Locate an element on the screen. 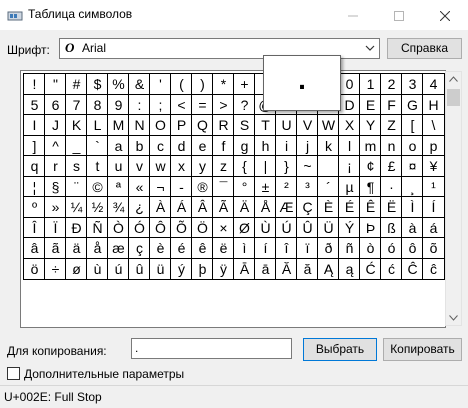 This screenshot has width=468, height=408. character-cell: ¶ is located at coordinates (370, 186).